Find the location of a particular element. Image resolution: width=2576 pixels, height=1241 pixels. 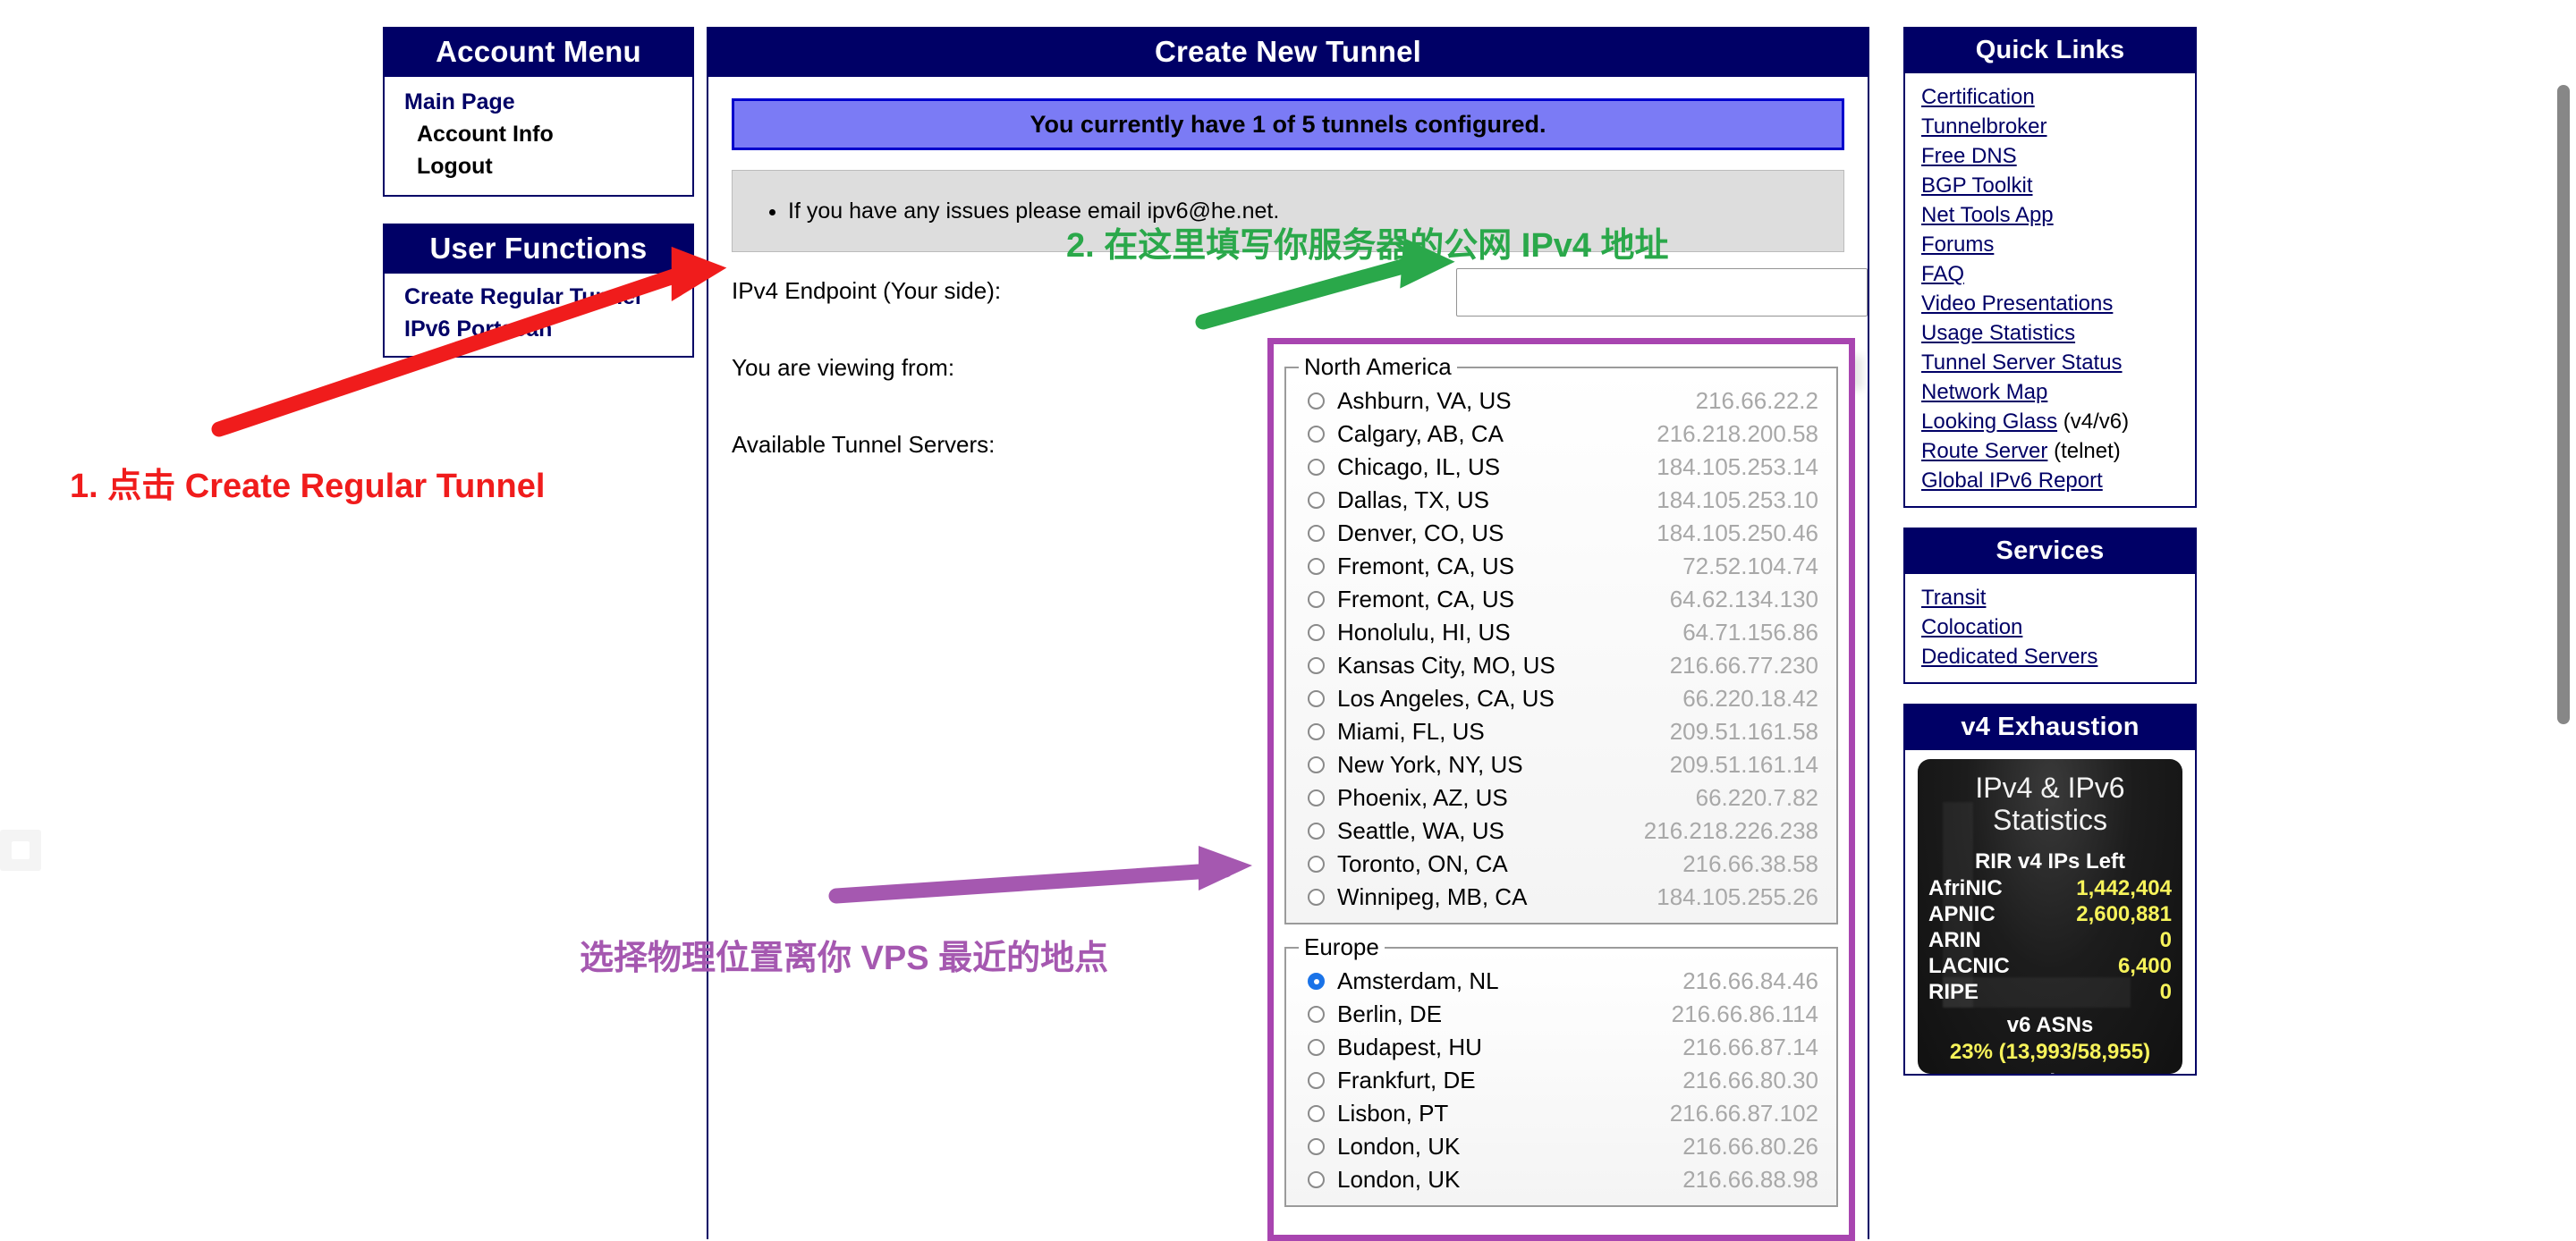

server-ip: 216.66.84.46 is located at coordinates (1750, 980).